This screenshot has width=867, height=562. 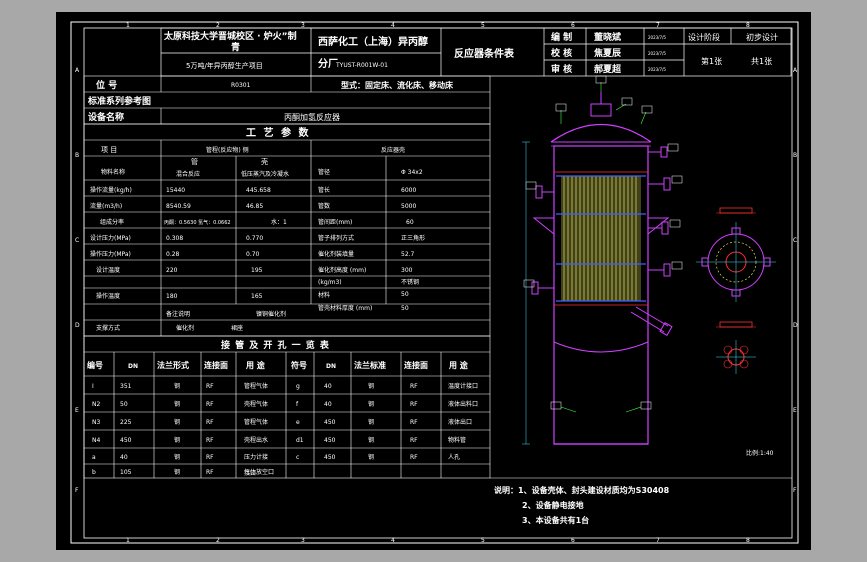 What do you see at coordinates (110, 238) in the screenshot?
I see `param-label: 设计压力(MPa)` at bounding box center [110, 238].